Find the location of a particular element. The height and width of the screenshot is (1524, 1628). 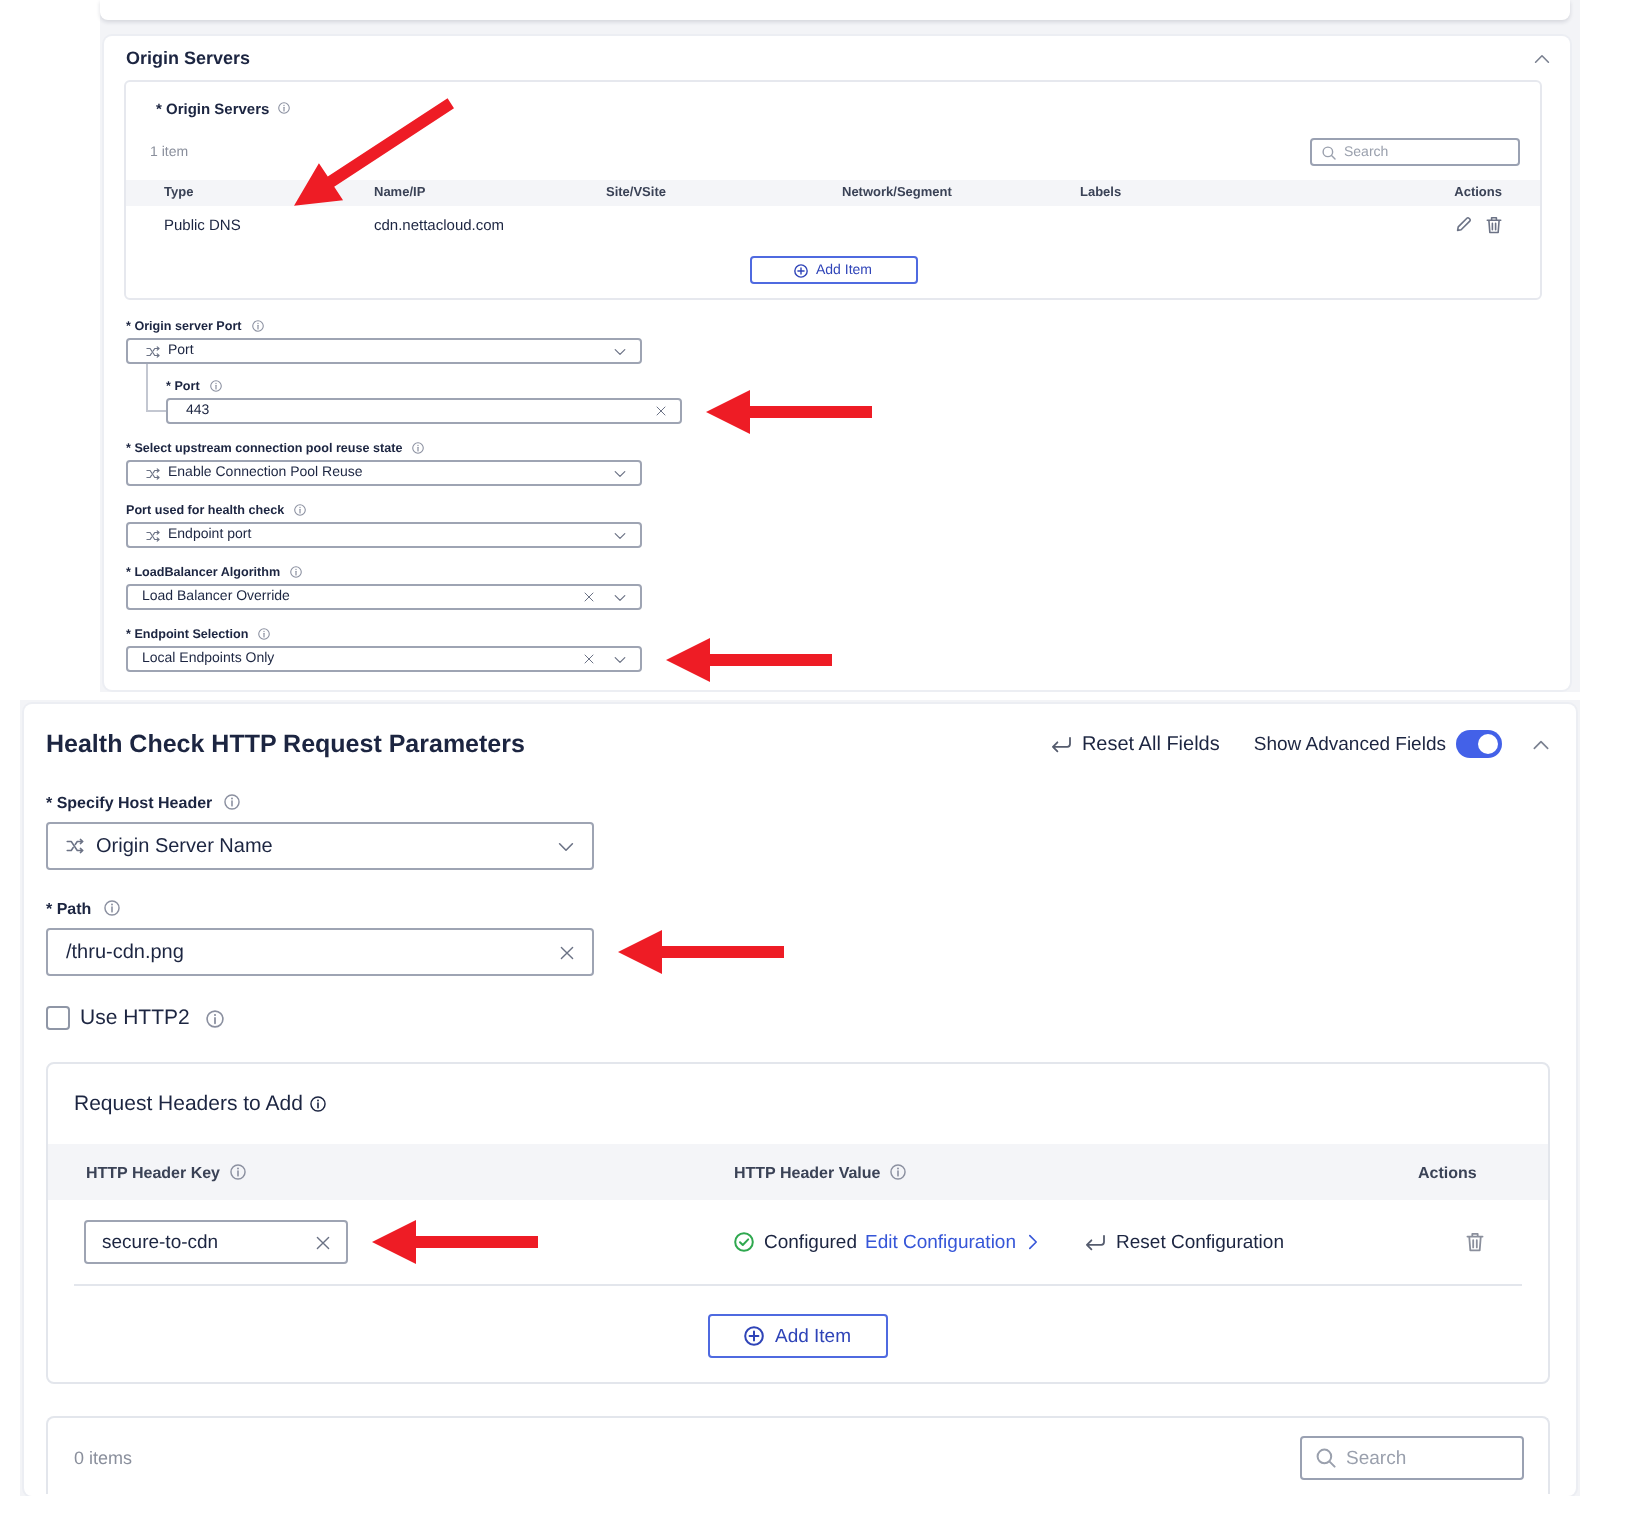

chevron-right-icon is located at coordinates (1033, 1242).